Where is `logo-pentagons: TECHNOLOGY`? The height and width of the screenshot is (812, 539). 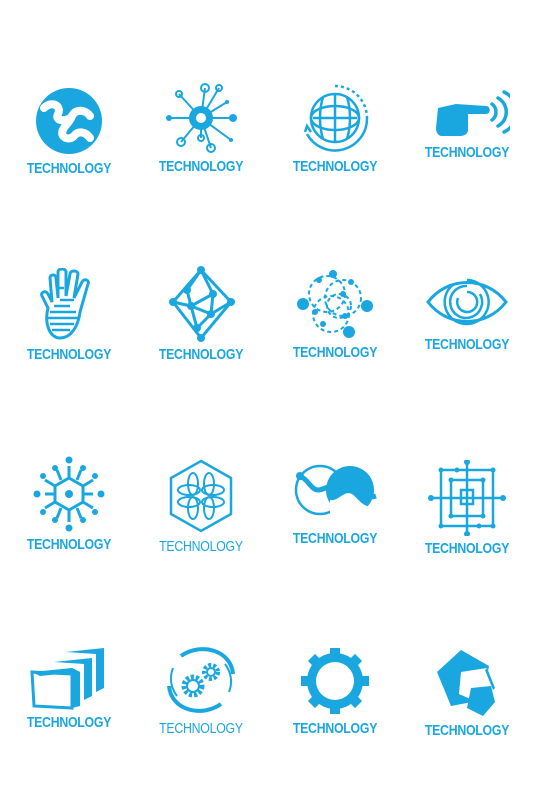 logo-pentagons: TECHNOLOGY is located at coordinates (467, 693).